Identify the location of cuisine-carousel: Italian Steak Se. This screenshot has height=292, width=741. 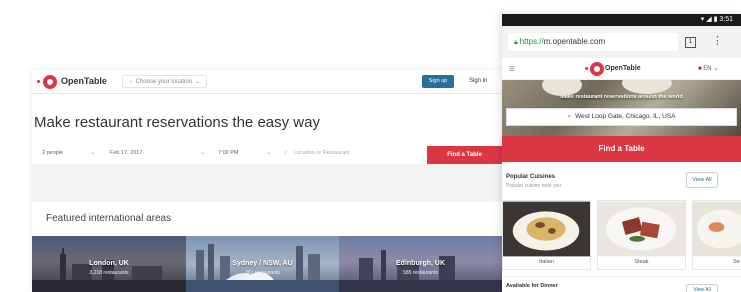
(621, 235).